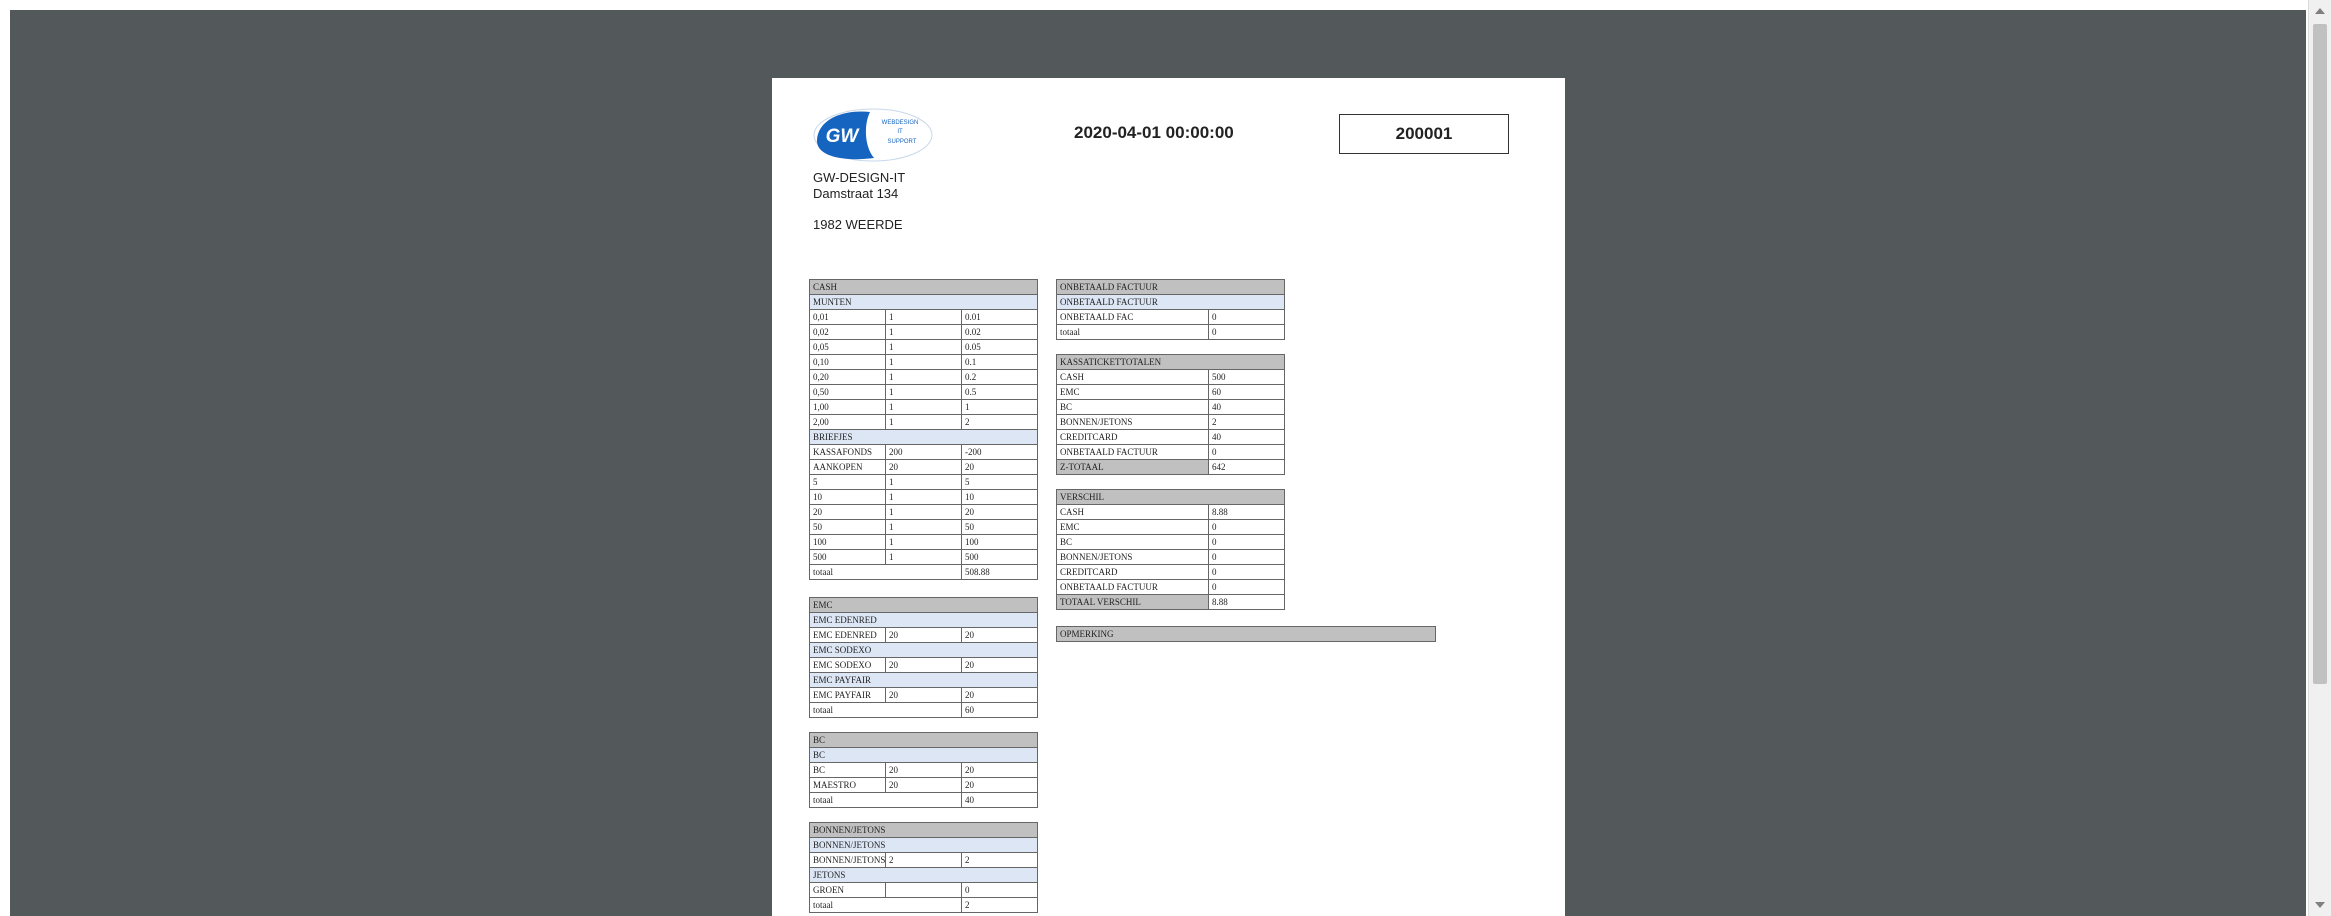  Describe the element at coordinates (924, 710) in the screenshot. I see `total-row: totaal 60` at that location.